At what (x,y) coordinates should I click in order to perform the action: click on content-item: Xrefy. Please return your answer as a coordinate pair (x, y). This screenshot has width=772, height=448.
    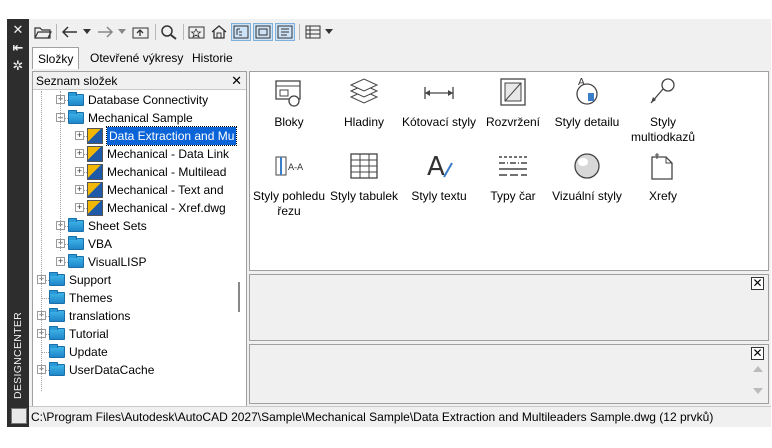
    Looking at the image, I should click on (663, 176).